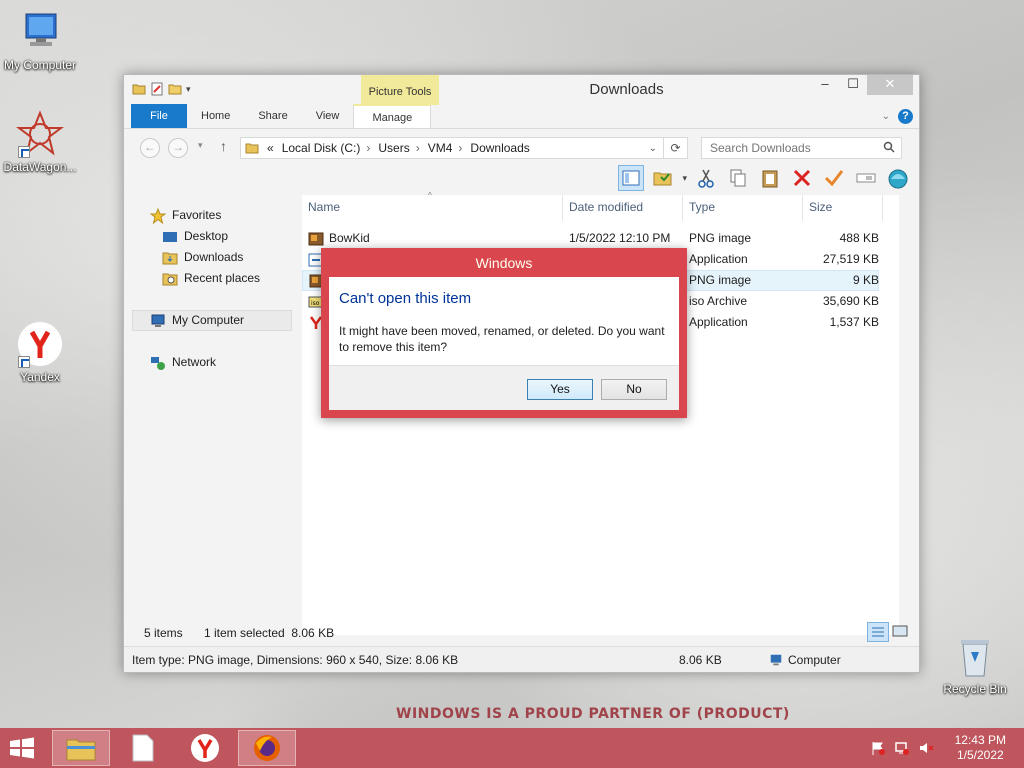 This screenshot has width=1024, height=768. Describe the element at coordinates (178, 148) in the screenshot. I see `forward-button: →` at that location.